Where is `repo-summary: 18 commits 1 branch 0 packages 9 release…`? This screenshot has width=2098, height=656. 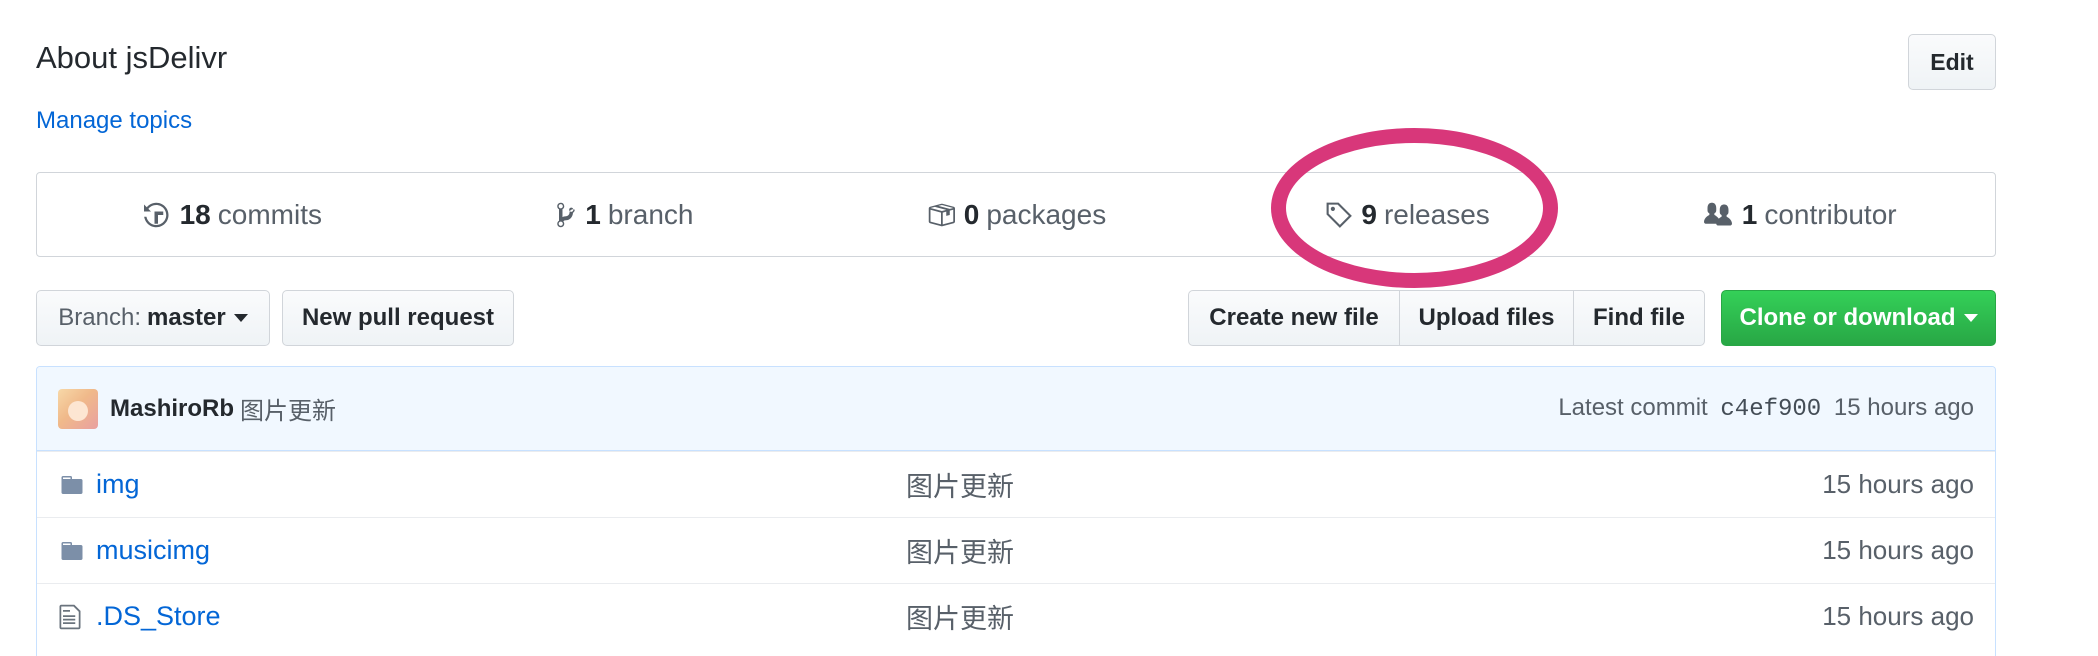 repo-summary: 18 commits 1 branch 0 packages 9 release… is located at coordinates (1016, 214).